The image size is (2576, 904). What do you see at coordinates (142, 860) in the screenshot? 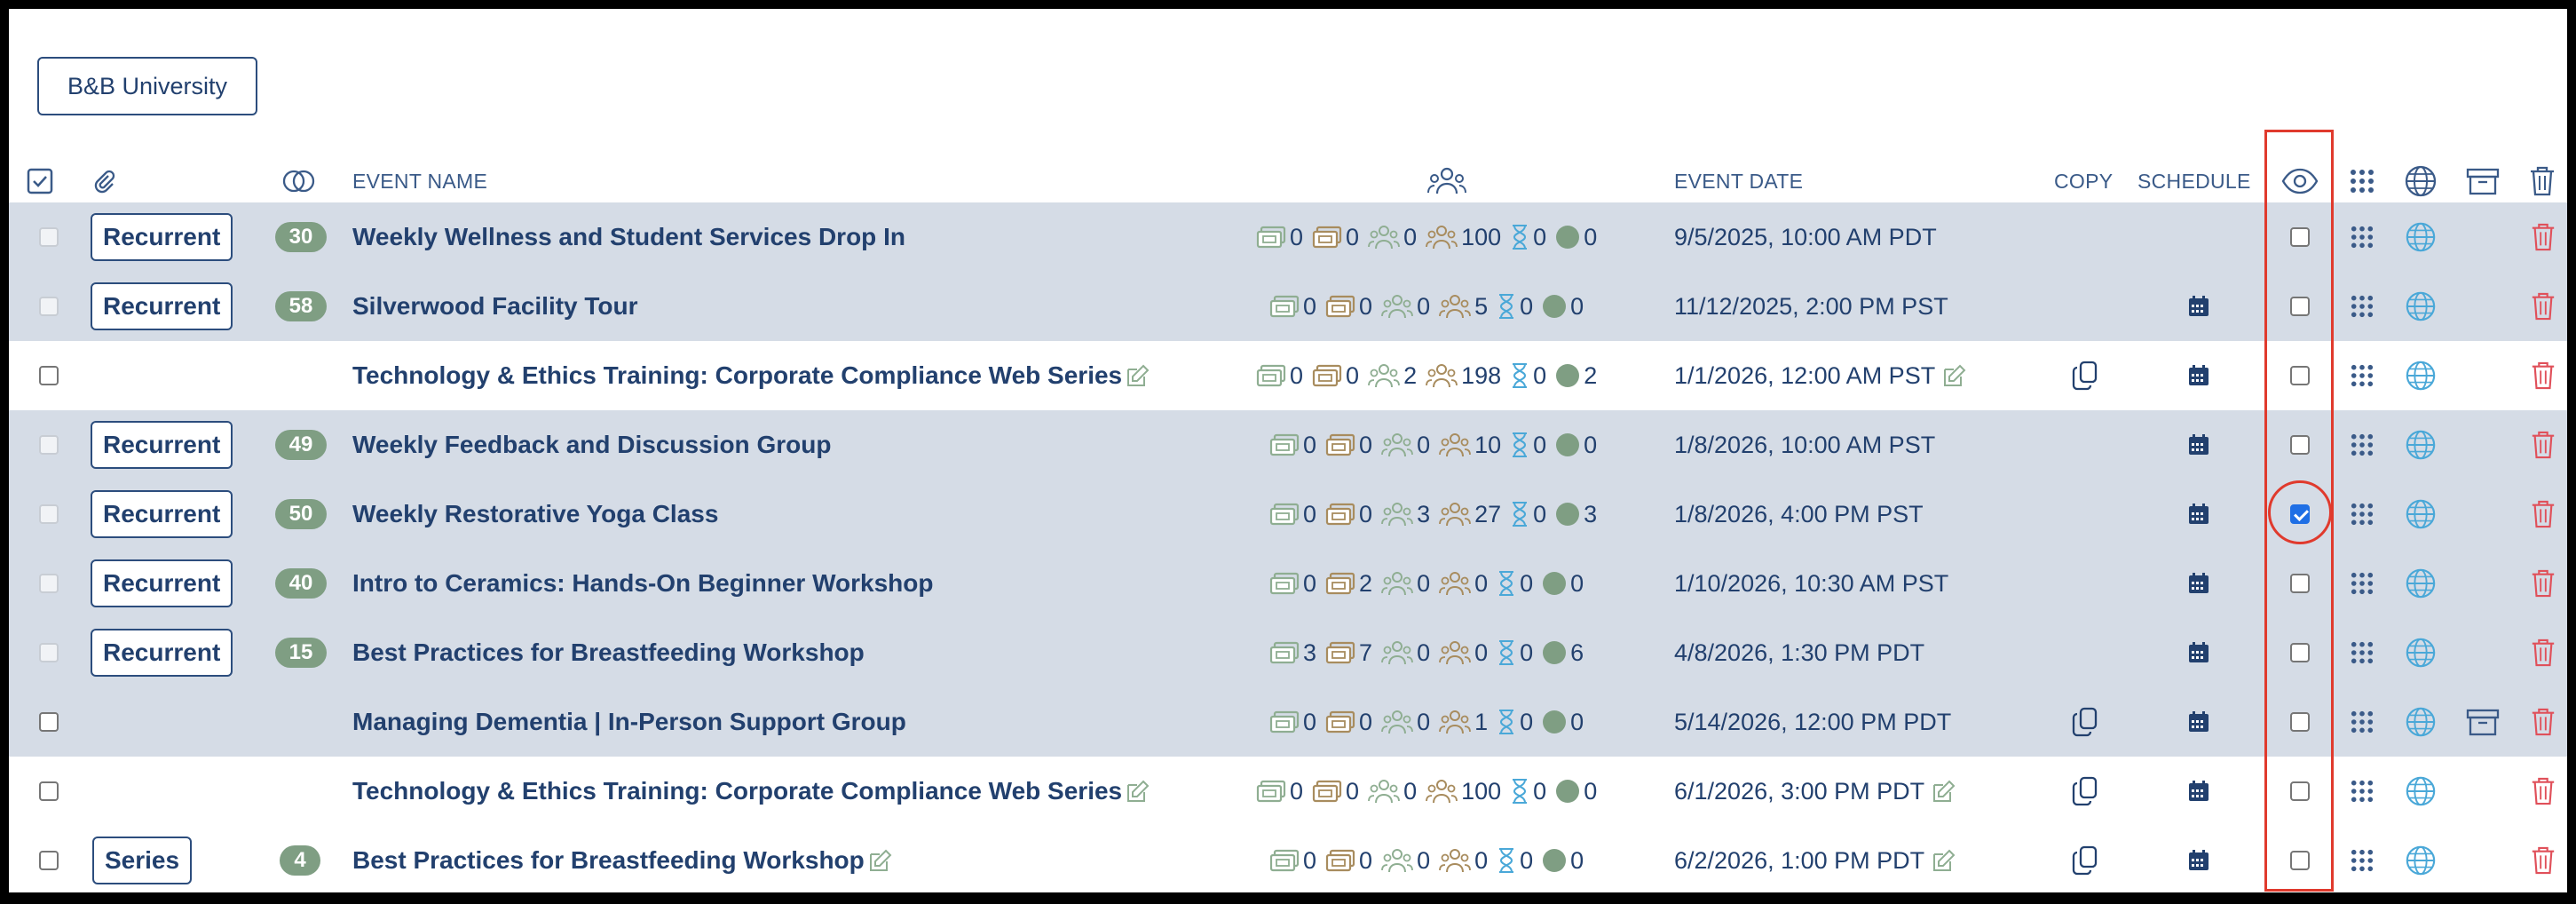
I see `series-badge: Series` at bounding box center [142, 860].